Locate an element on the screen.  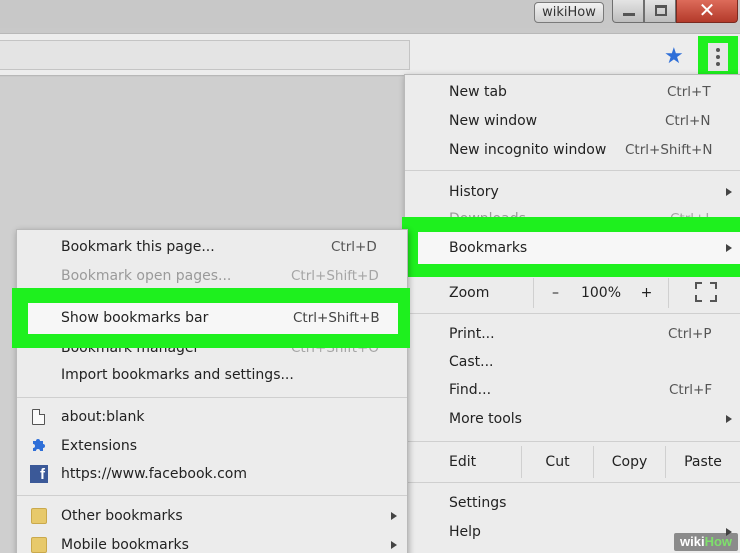
edit-label: Edit is located at coordinates (463, 462).